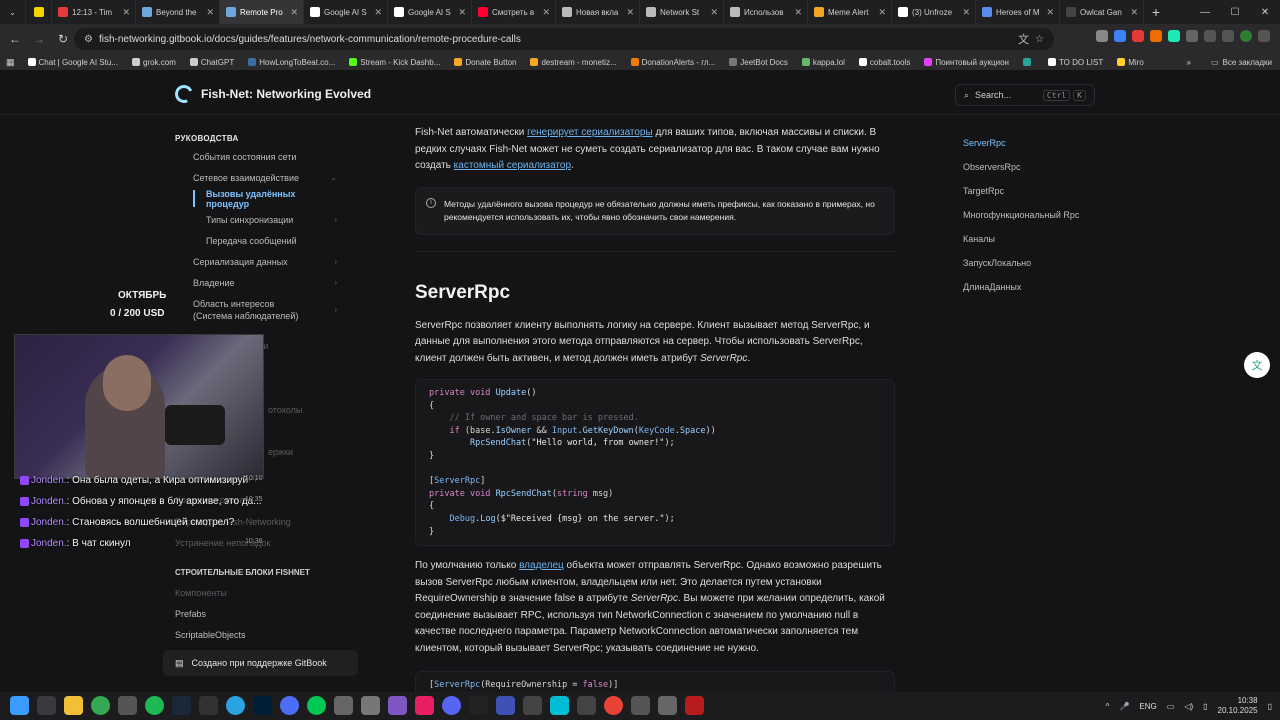  Describe the element at coordinates (1228, 36) in the screenshot. I see `menu-icon` at that location.